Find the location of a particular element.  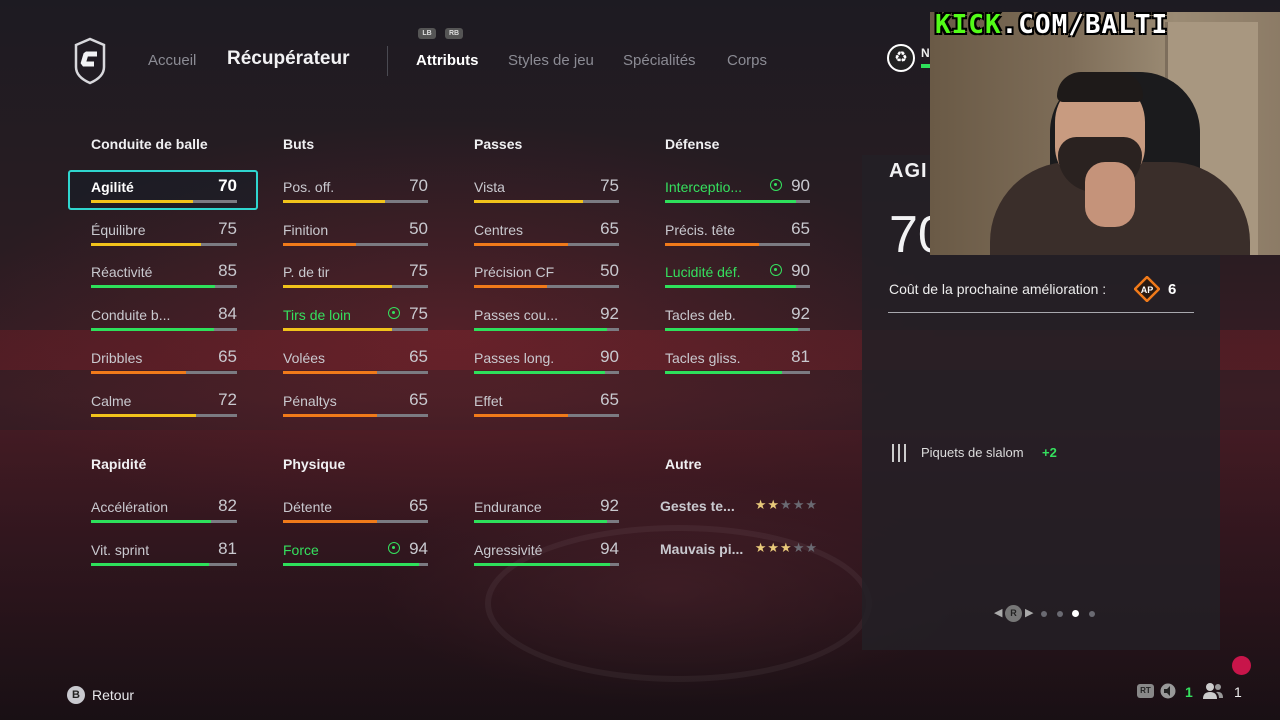

club-logo-icon is located at coordinates (90, 61).